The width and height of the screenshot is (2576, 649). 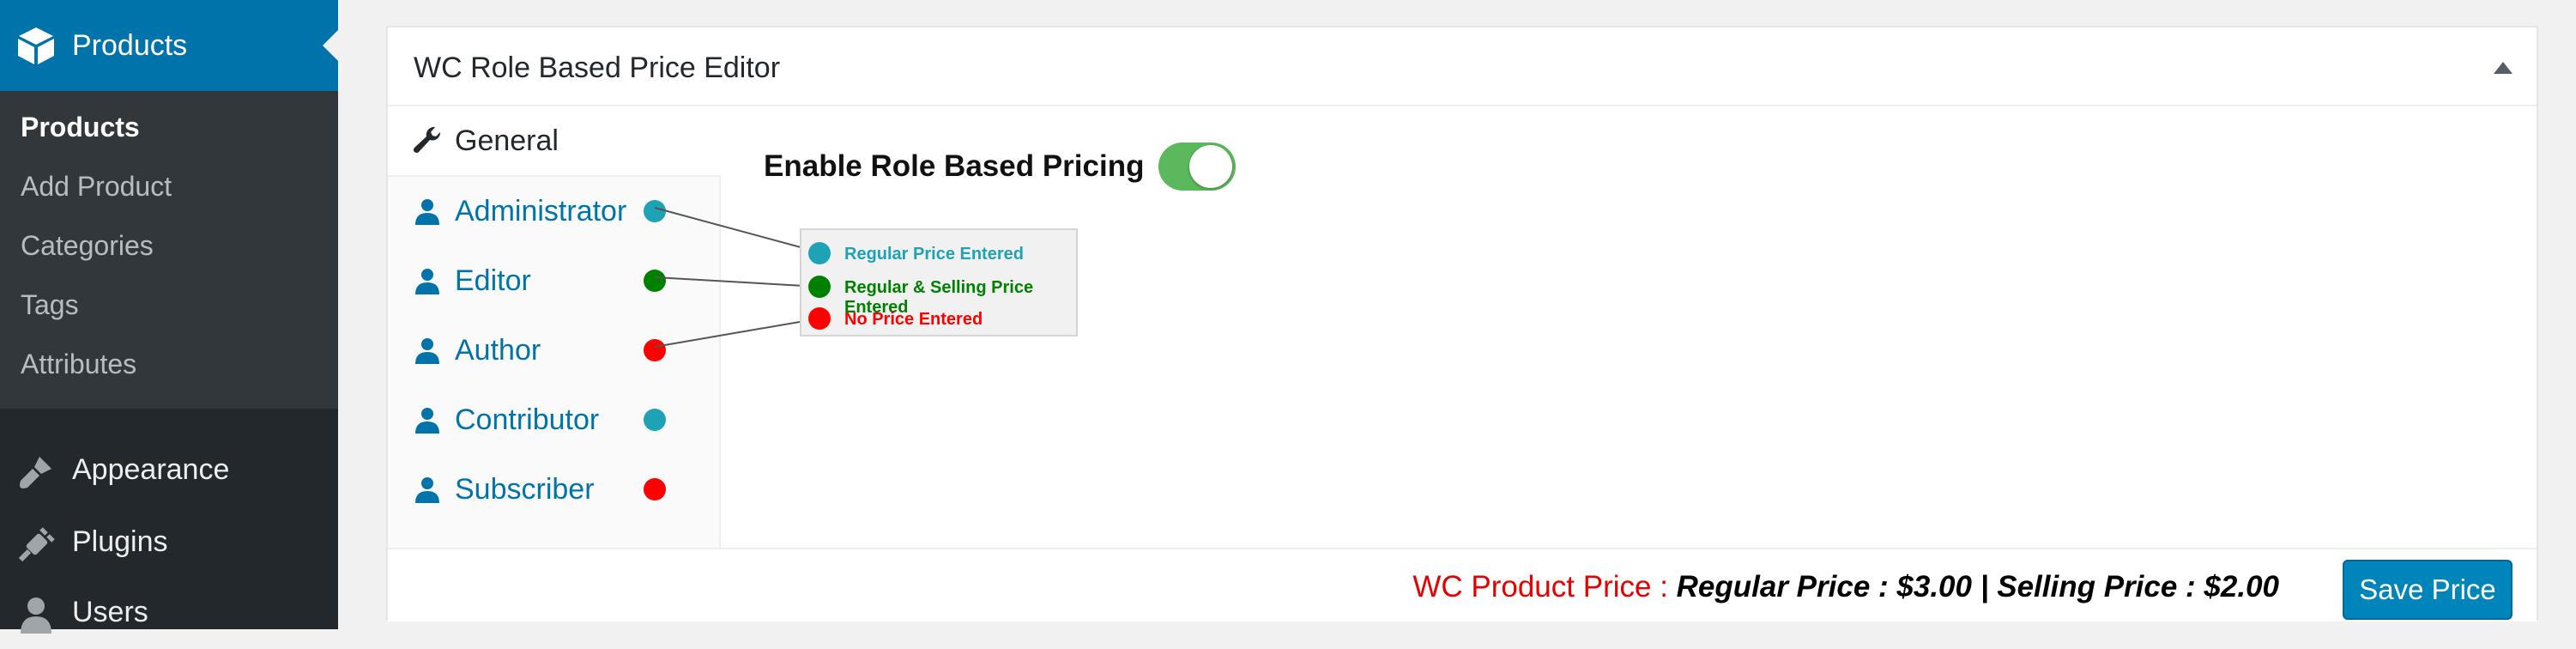 What do you see at coordinates (427, 141) in the screenshot?
I see `wrench-icon` at bounding box center [427, 141].